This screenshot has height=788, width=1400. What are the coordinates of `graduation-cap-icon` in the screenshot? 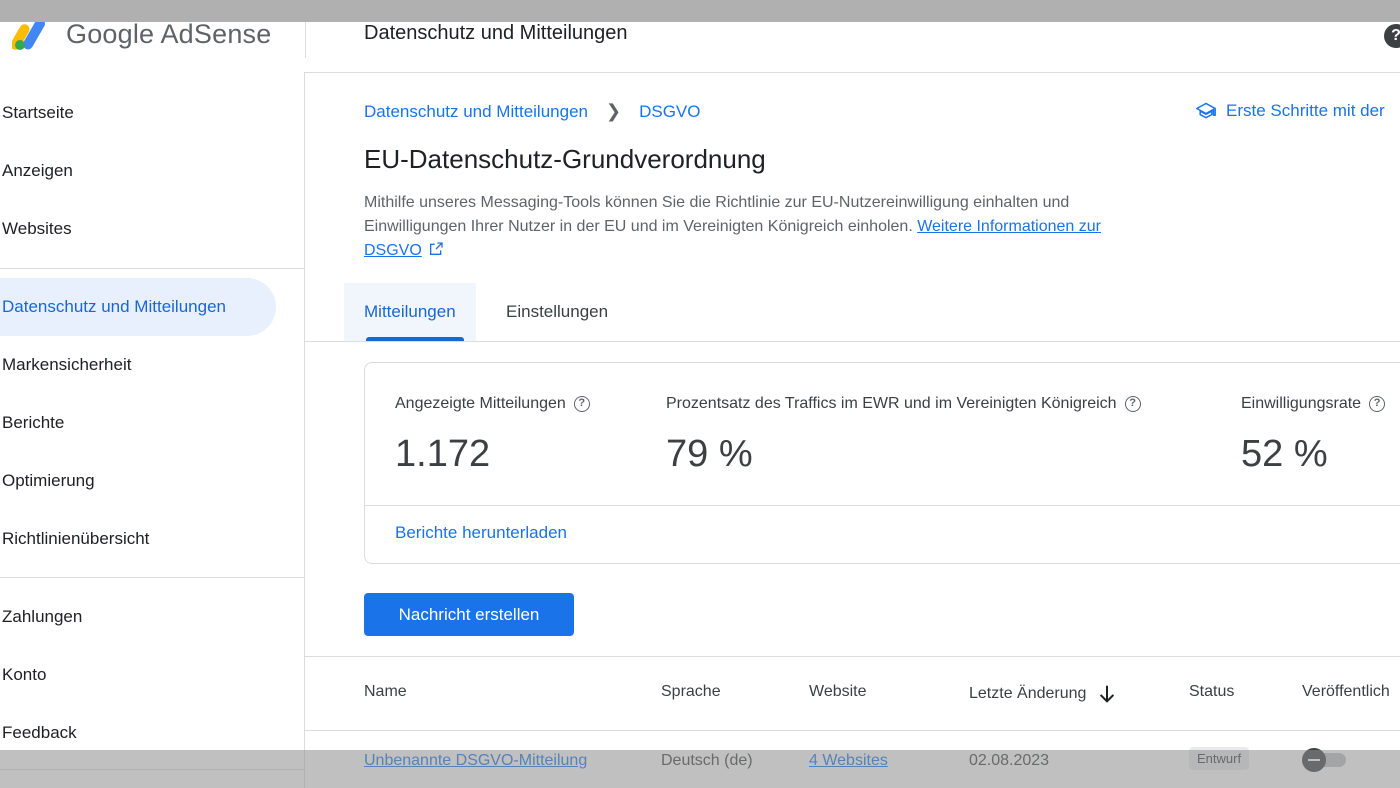 It's located at (1206, 110).